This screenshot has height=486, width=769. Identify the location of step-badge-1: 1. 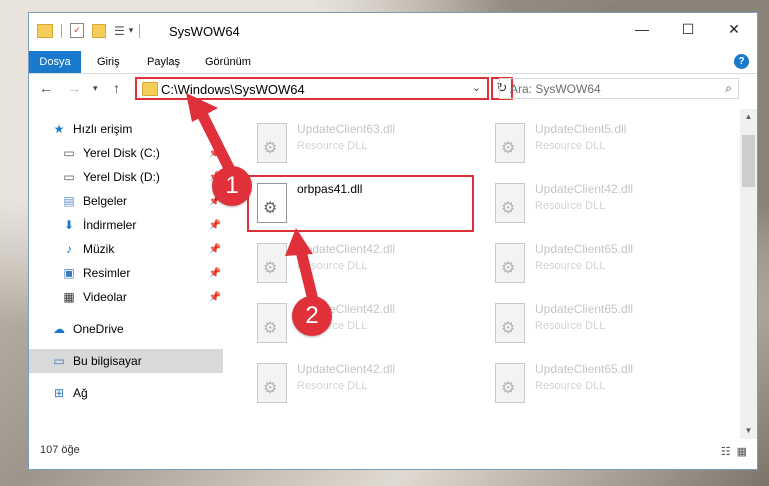
(232, 186).